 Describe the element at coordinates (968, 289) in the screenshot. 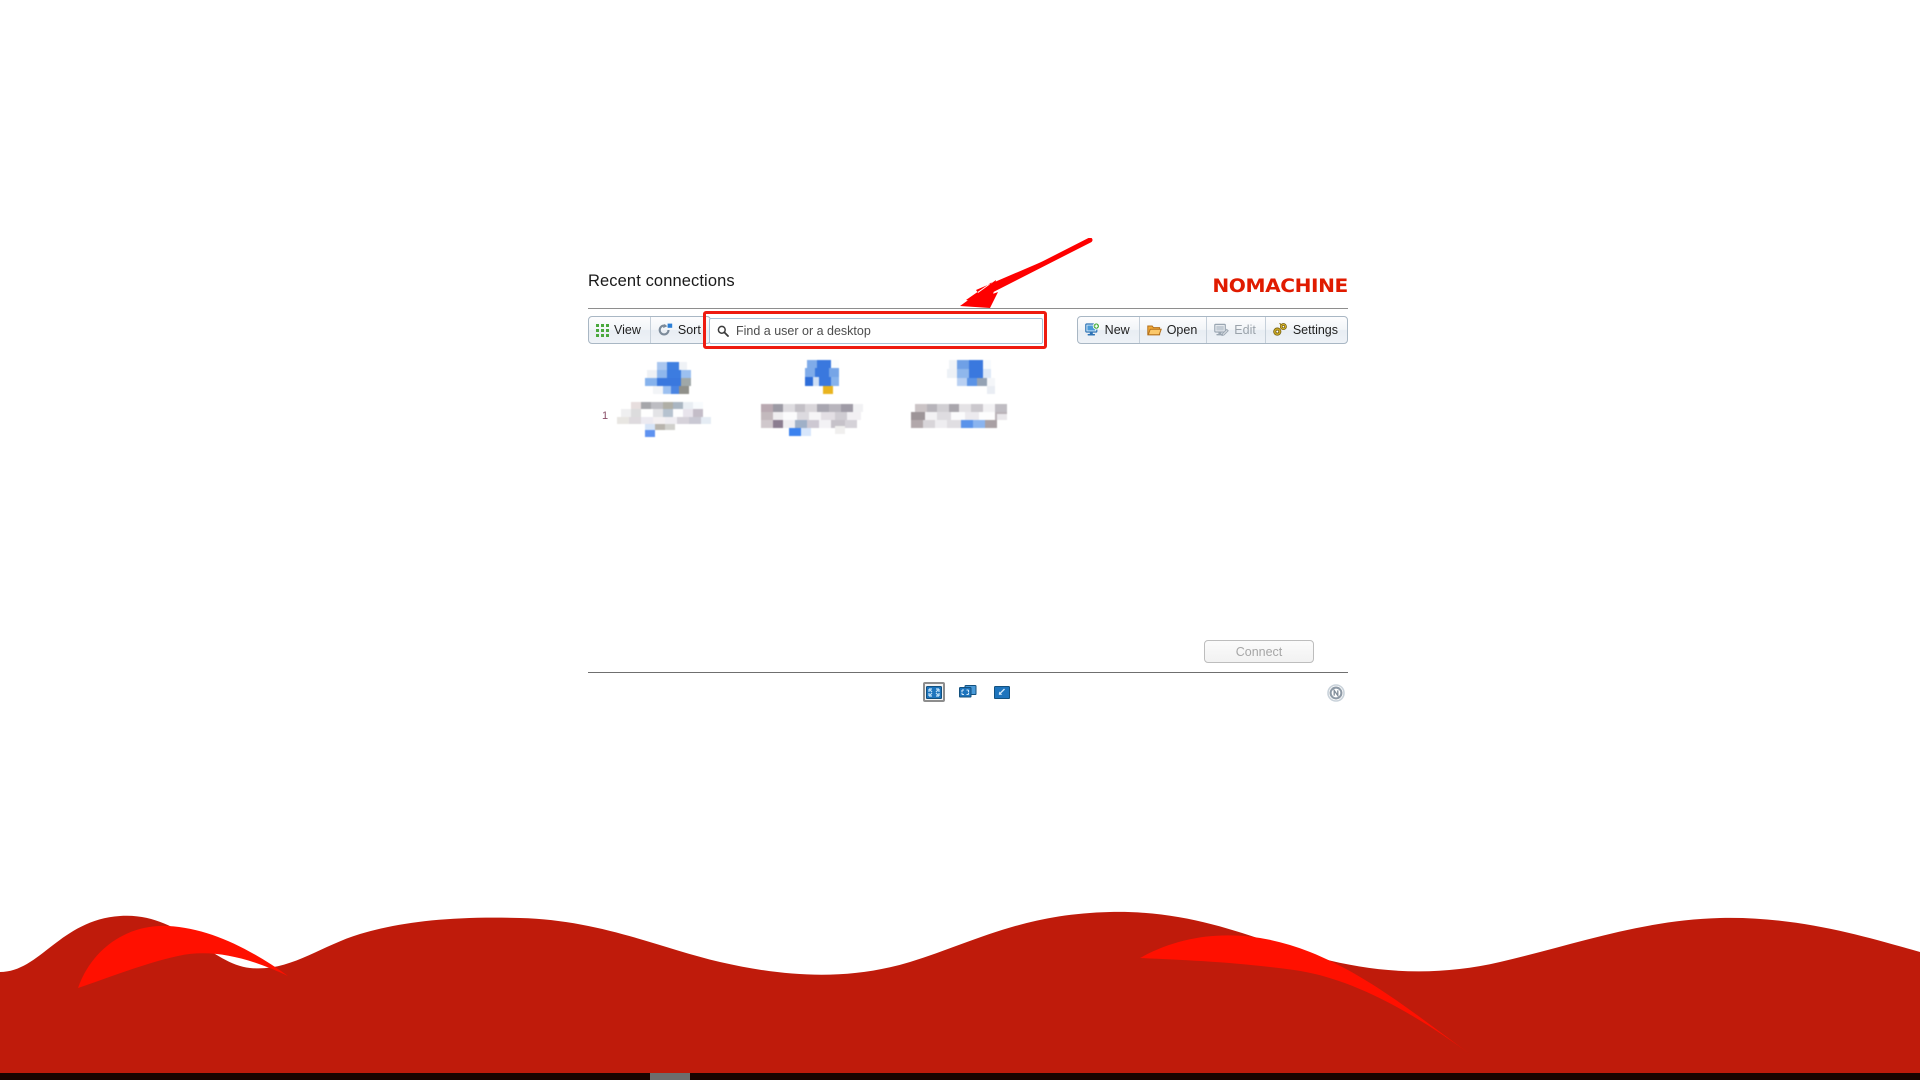

I see `panel-header: Recent connections NOMACHINE` at that location.